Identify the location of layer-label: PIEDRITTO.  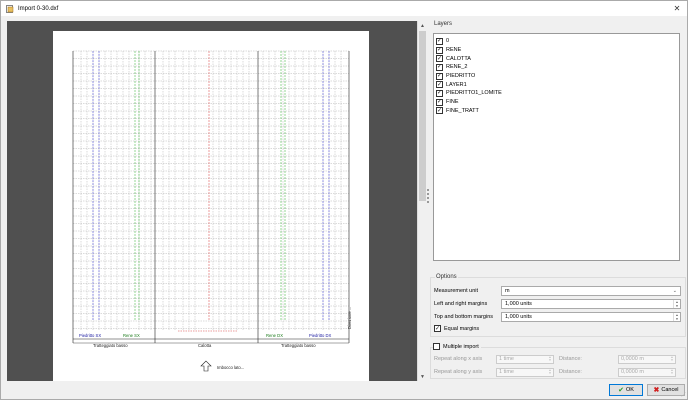
(461, 76).